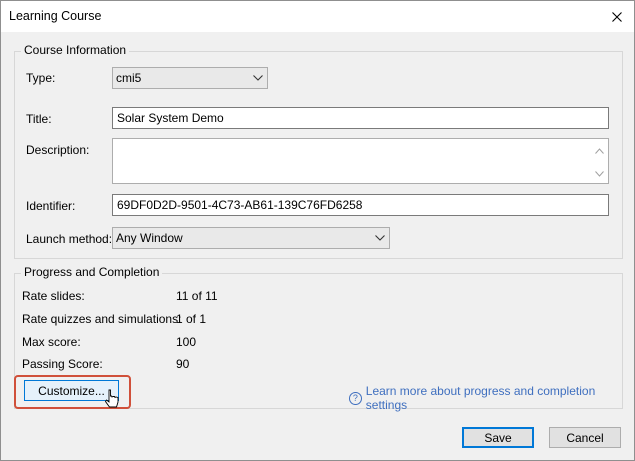 The width and height of the screenshot is (635, 461). What do you see at coordinates (355, 398) in the screenshot?
I see `question-circle-icon: ?` at bounding box center [355, 398].